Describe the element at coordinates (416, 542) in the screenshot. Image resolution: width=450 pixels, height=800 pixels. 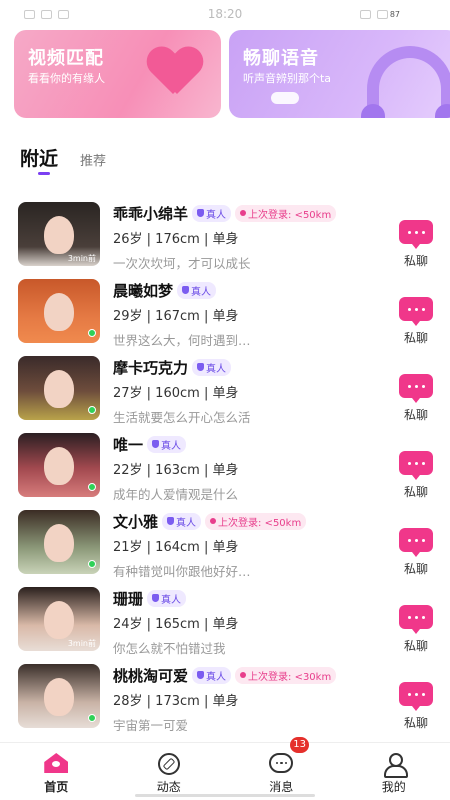
I see `chat-bubble-icon` at that location.